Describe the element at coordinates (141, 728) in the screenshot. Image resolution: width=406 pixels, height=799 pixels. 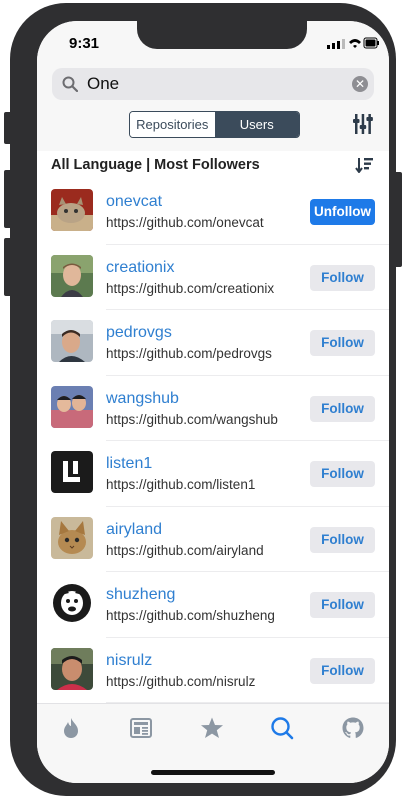
I see `news-icon` at that location.